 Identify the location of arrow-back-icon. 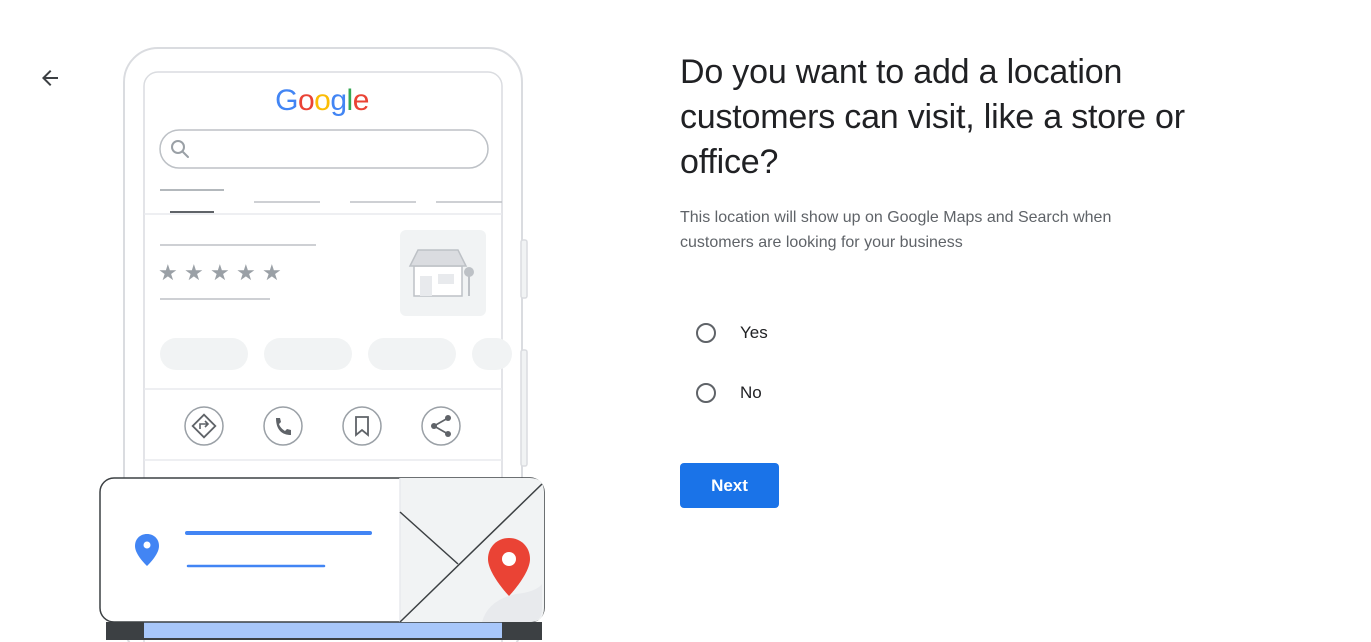
(50, 78).